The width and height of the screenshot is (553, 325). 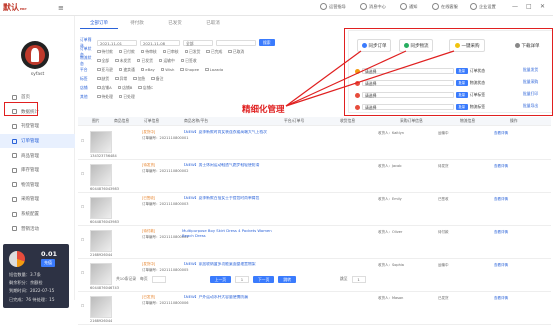 I want to click on product-icon, so click(x=14, y=156).